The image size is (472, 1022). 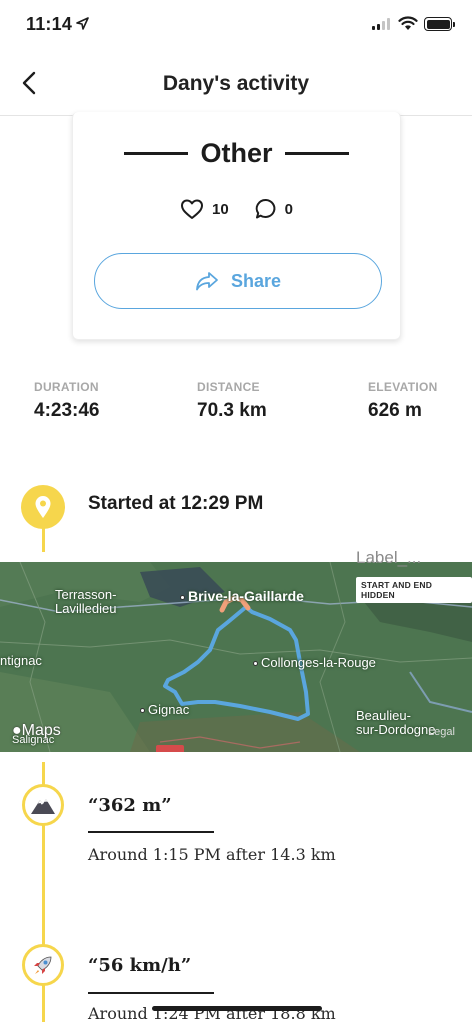 I want to click on place-name: ntignac, so click(x=21, y=660).